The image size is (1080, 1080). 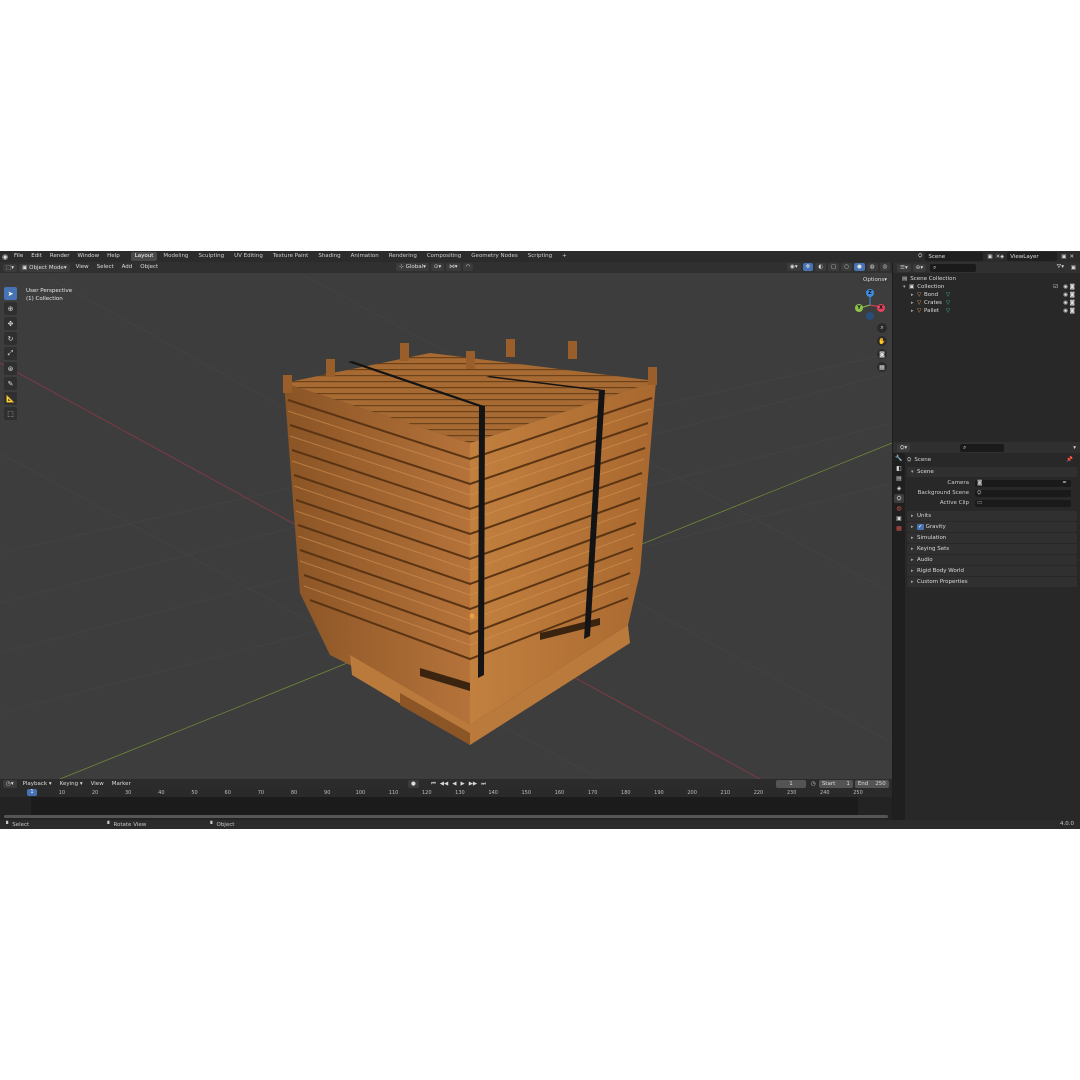 What do you see at coordinates (10, 383) in the screenshot?
I see `annotate-tool-button: ✎` at bounding box center [10, 383].